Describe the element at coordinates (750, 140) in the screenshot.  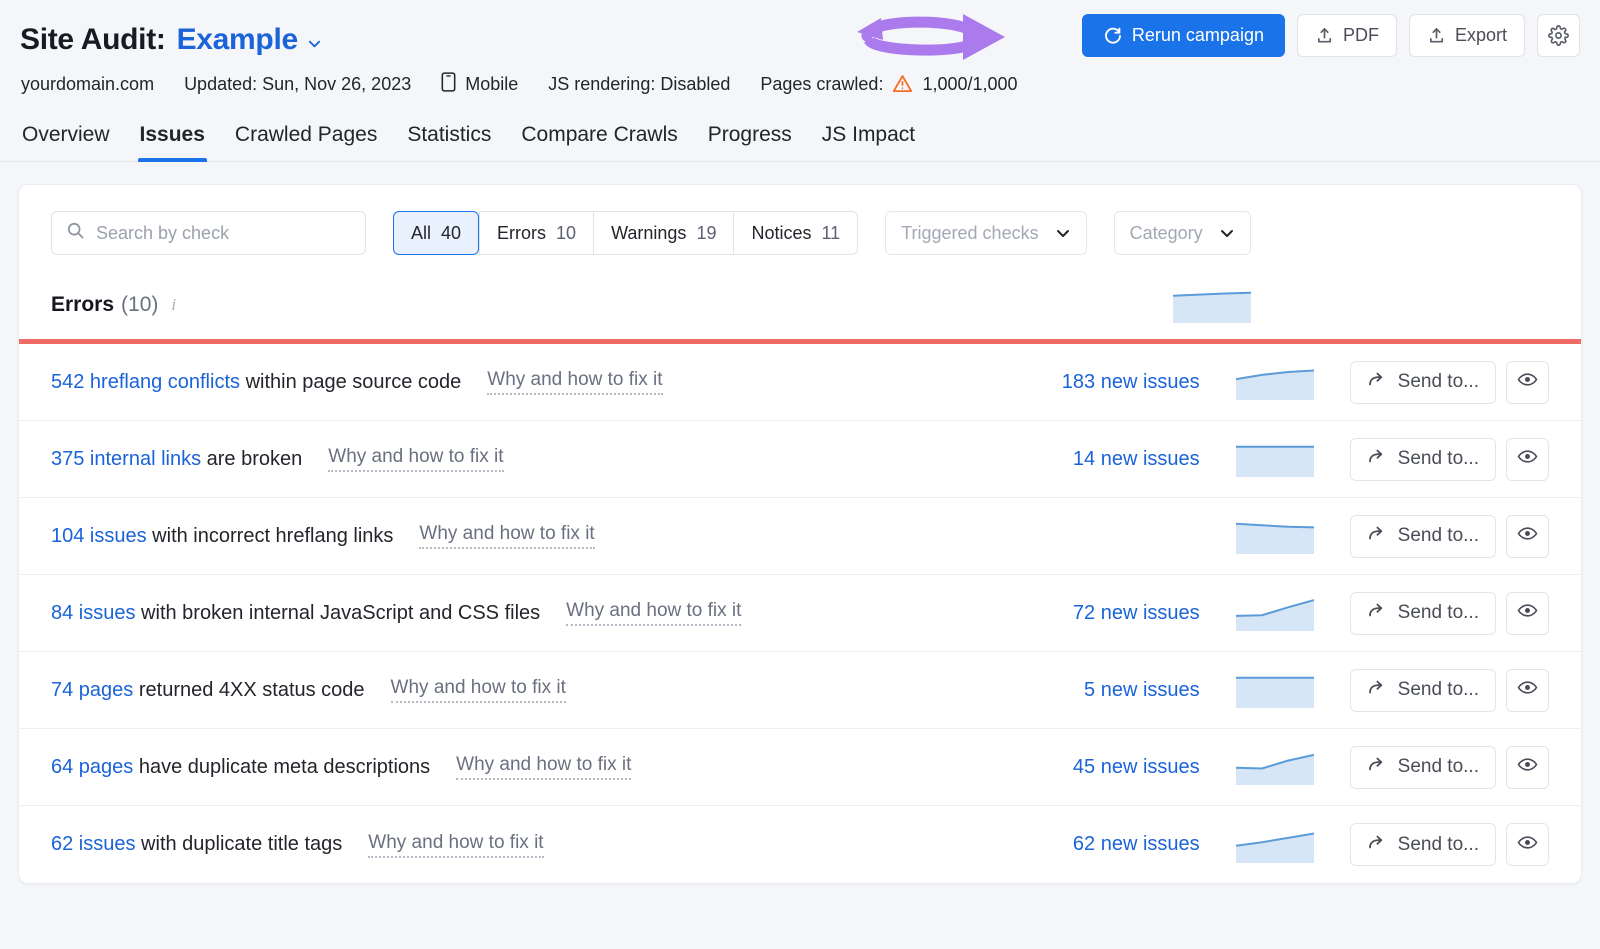
I see `tab-progress: Progress` at that location.